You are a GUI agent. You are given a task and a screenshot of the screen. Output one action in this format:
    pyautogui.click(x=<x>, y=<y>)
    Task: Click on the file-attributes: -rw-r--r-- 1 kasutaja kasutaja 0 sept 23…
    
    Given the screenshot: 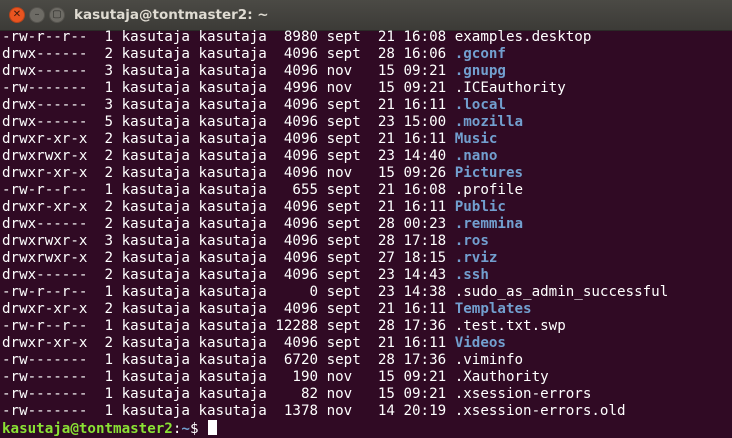 What is the action you would take?
    pyautogui.click(x=228, y=292)
    